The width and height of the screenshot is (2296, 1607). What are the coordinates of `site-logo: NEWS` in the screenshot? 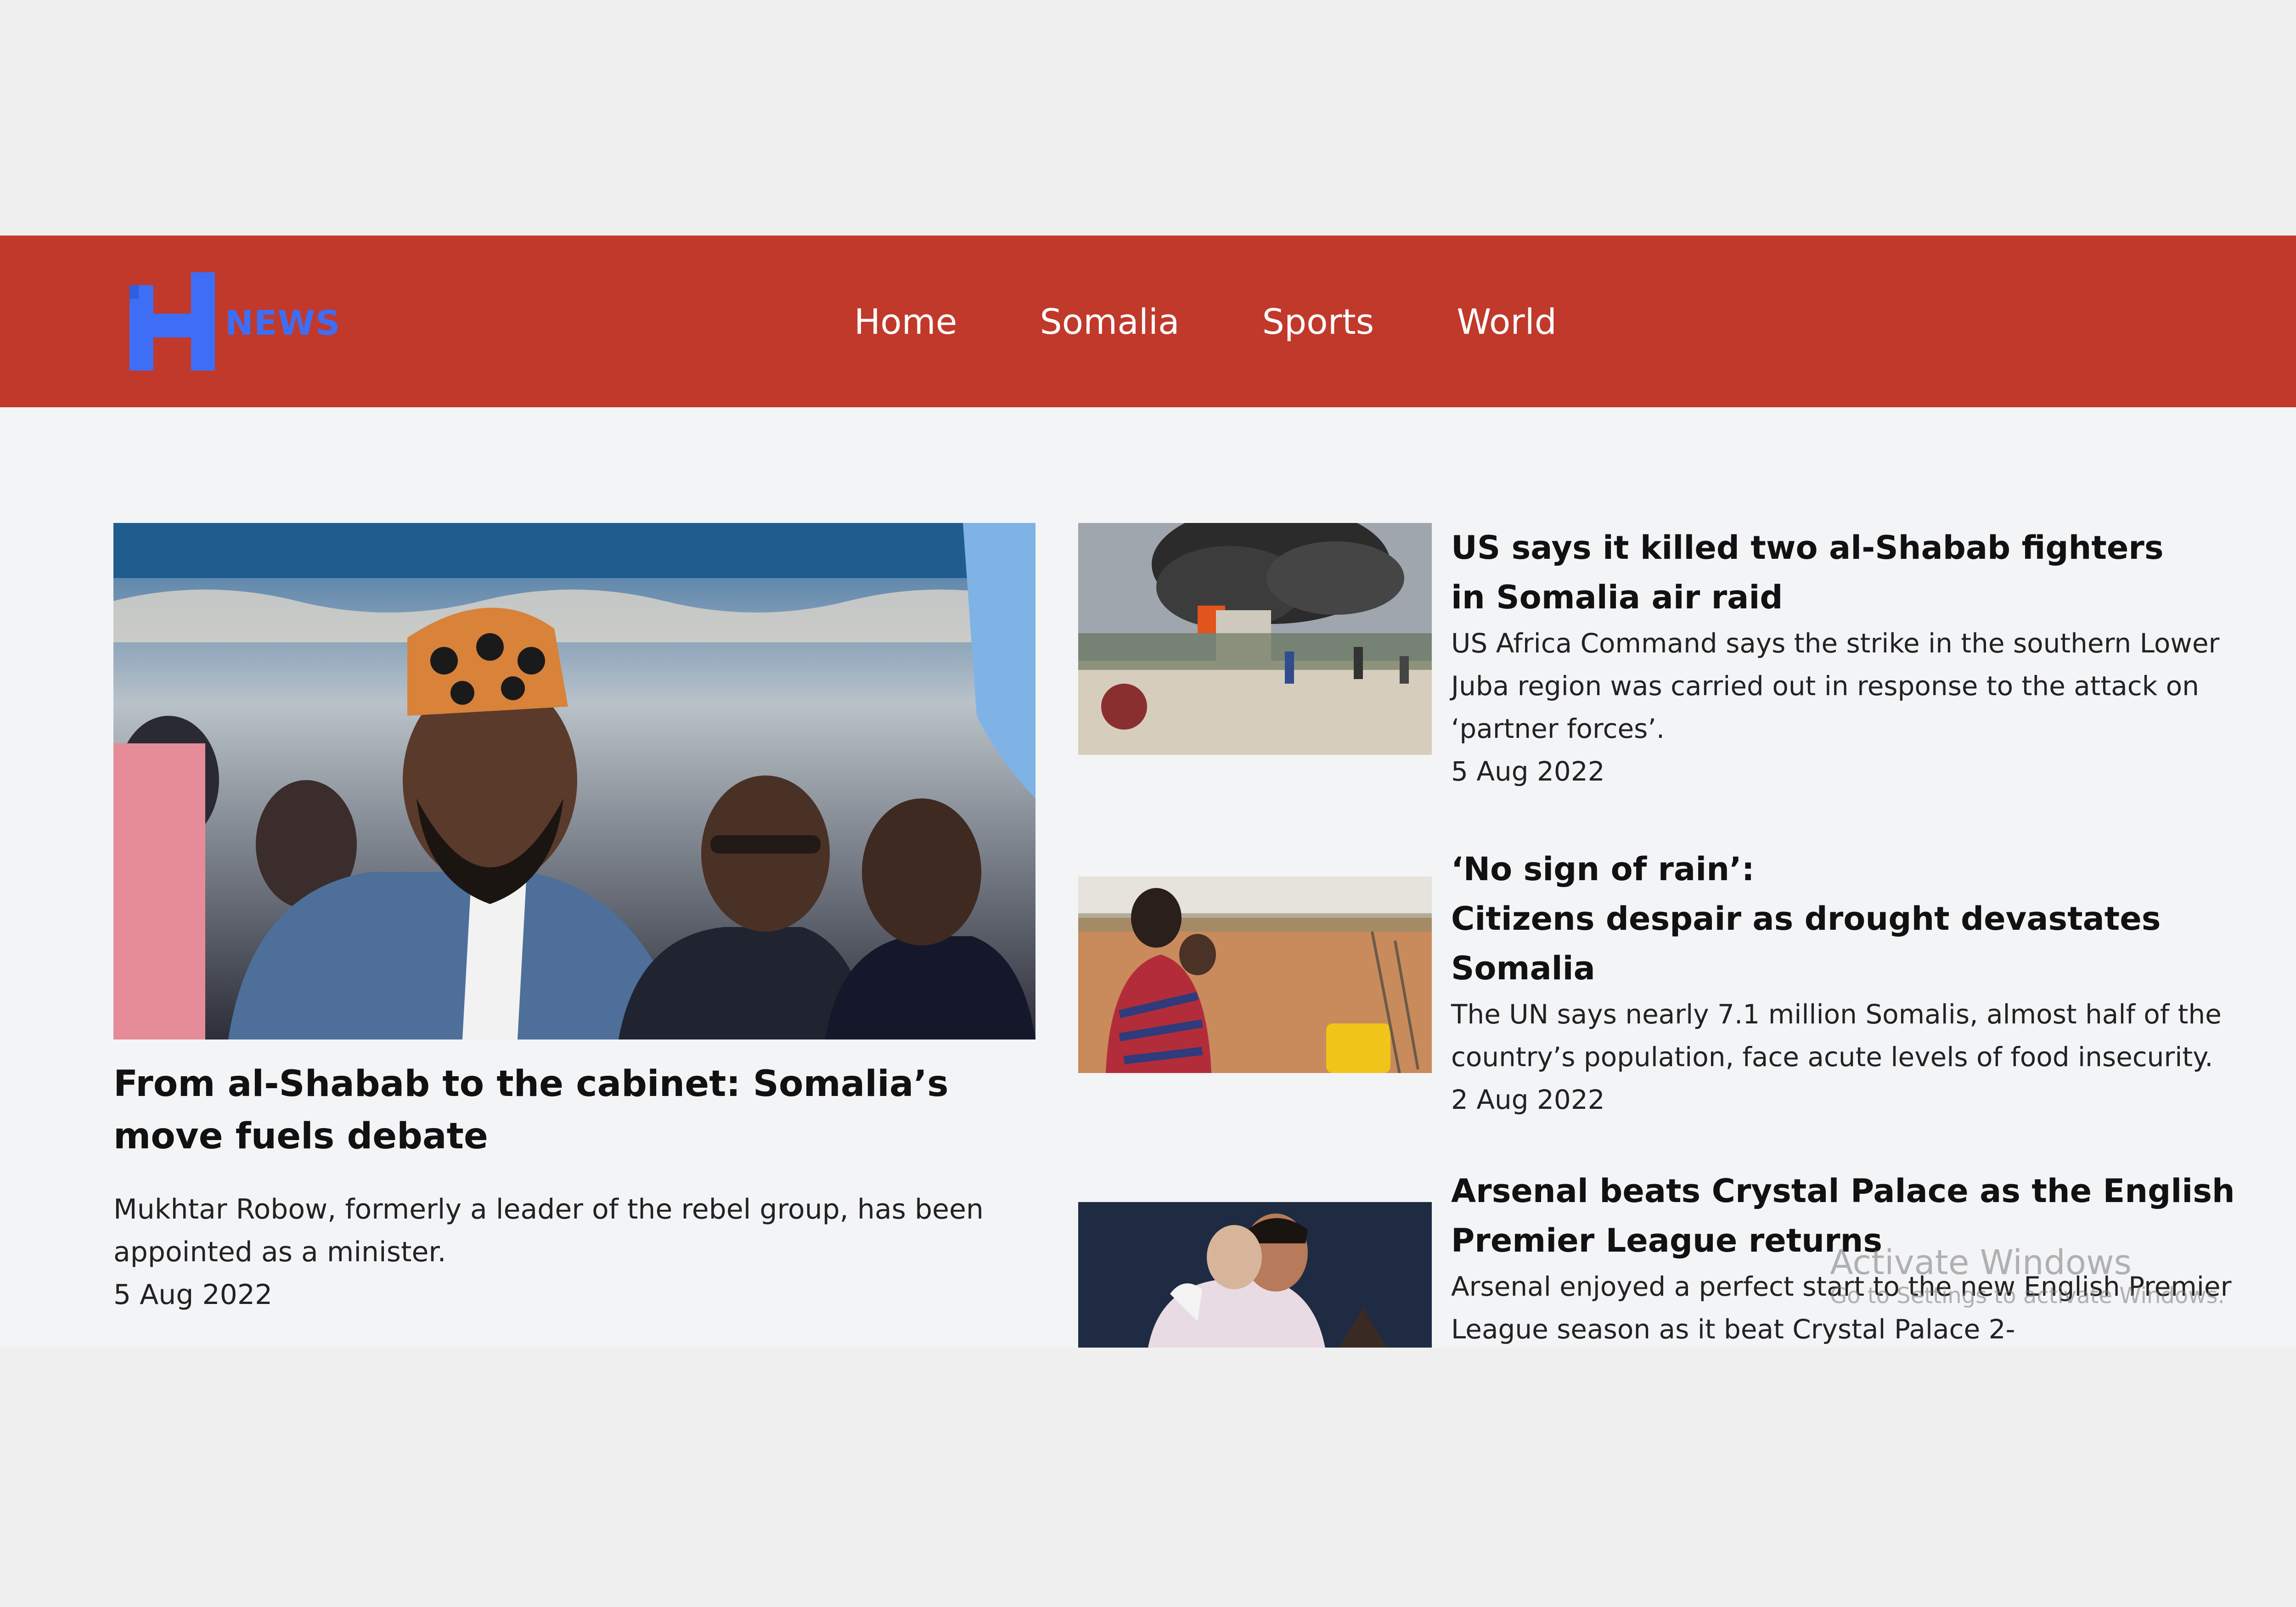 It's located at (248, 321).